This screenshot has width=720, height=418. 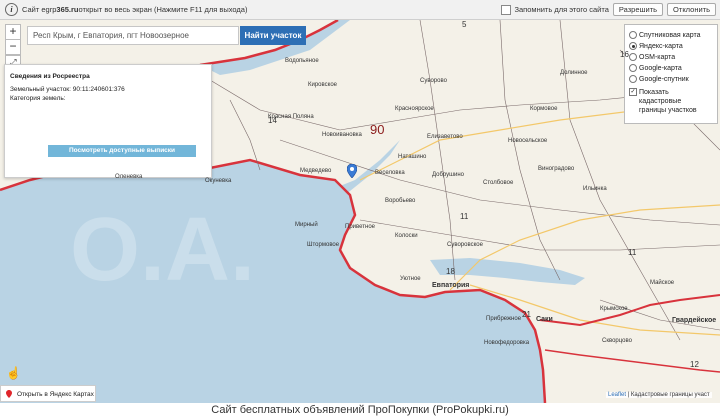 What do you see at coordinates (464, 24) in the screenshot?
I see `district-number: 5` at bounding box center [464, 24].